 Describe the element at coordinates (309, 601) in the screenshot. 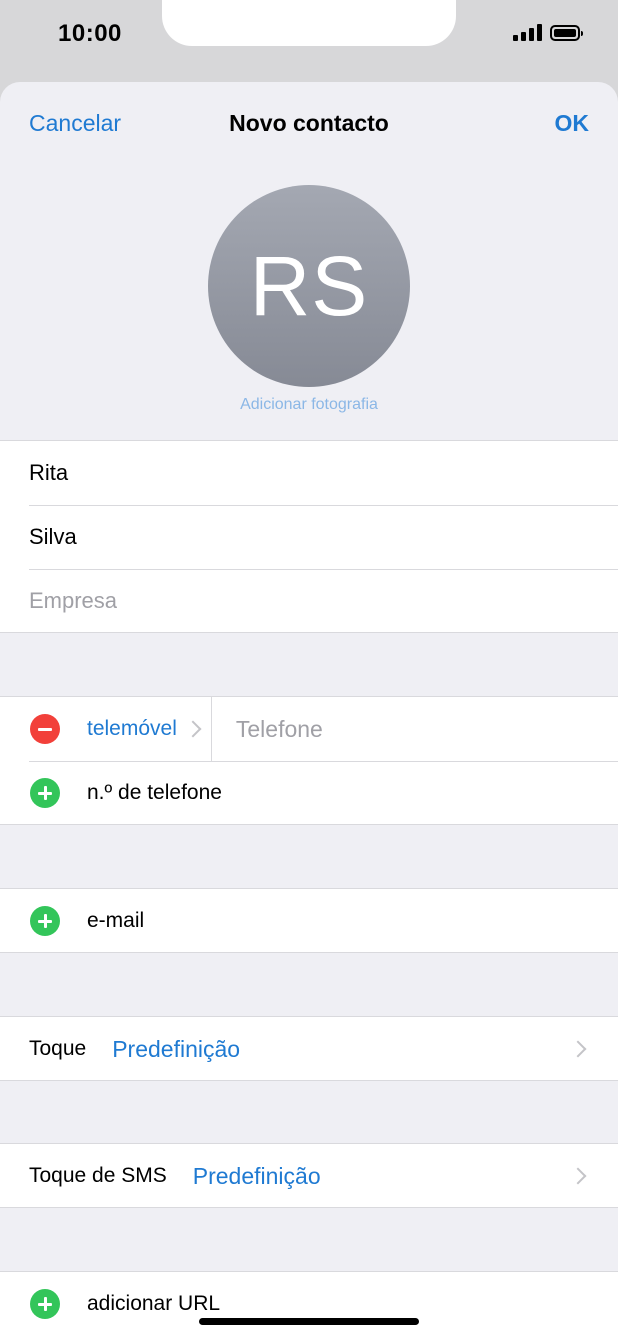

I see `company-row: Empresa` at that location.